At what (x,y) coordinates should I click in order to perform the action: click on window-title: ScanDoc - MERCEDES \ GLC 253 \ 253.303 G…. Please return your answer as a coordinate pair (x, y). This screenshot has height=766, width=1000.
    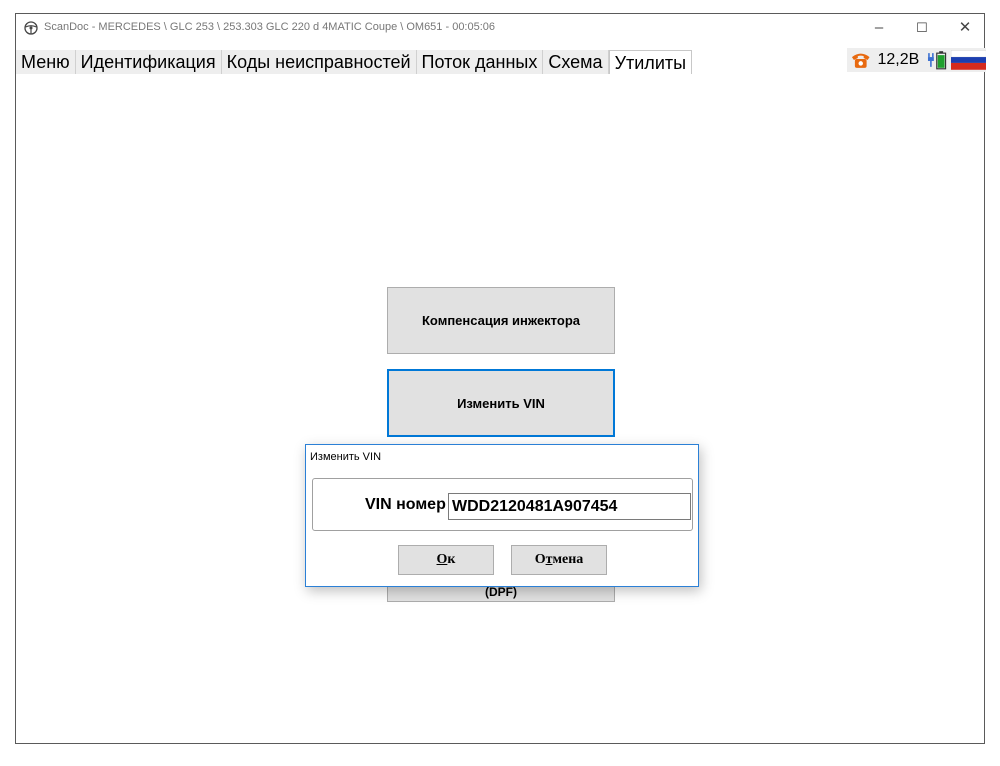
    Looking at the image, I should click on (270, 27).